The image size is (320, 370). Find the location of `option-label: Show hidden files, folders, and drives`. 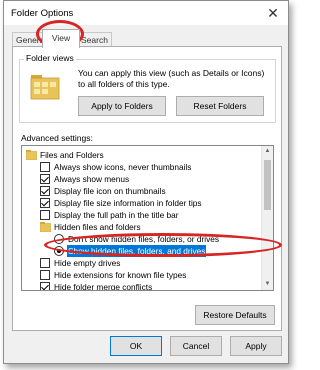

option-label: Show hidden files, folders, and drives is located at coordinates (137, 251).